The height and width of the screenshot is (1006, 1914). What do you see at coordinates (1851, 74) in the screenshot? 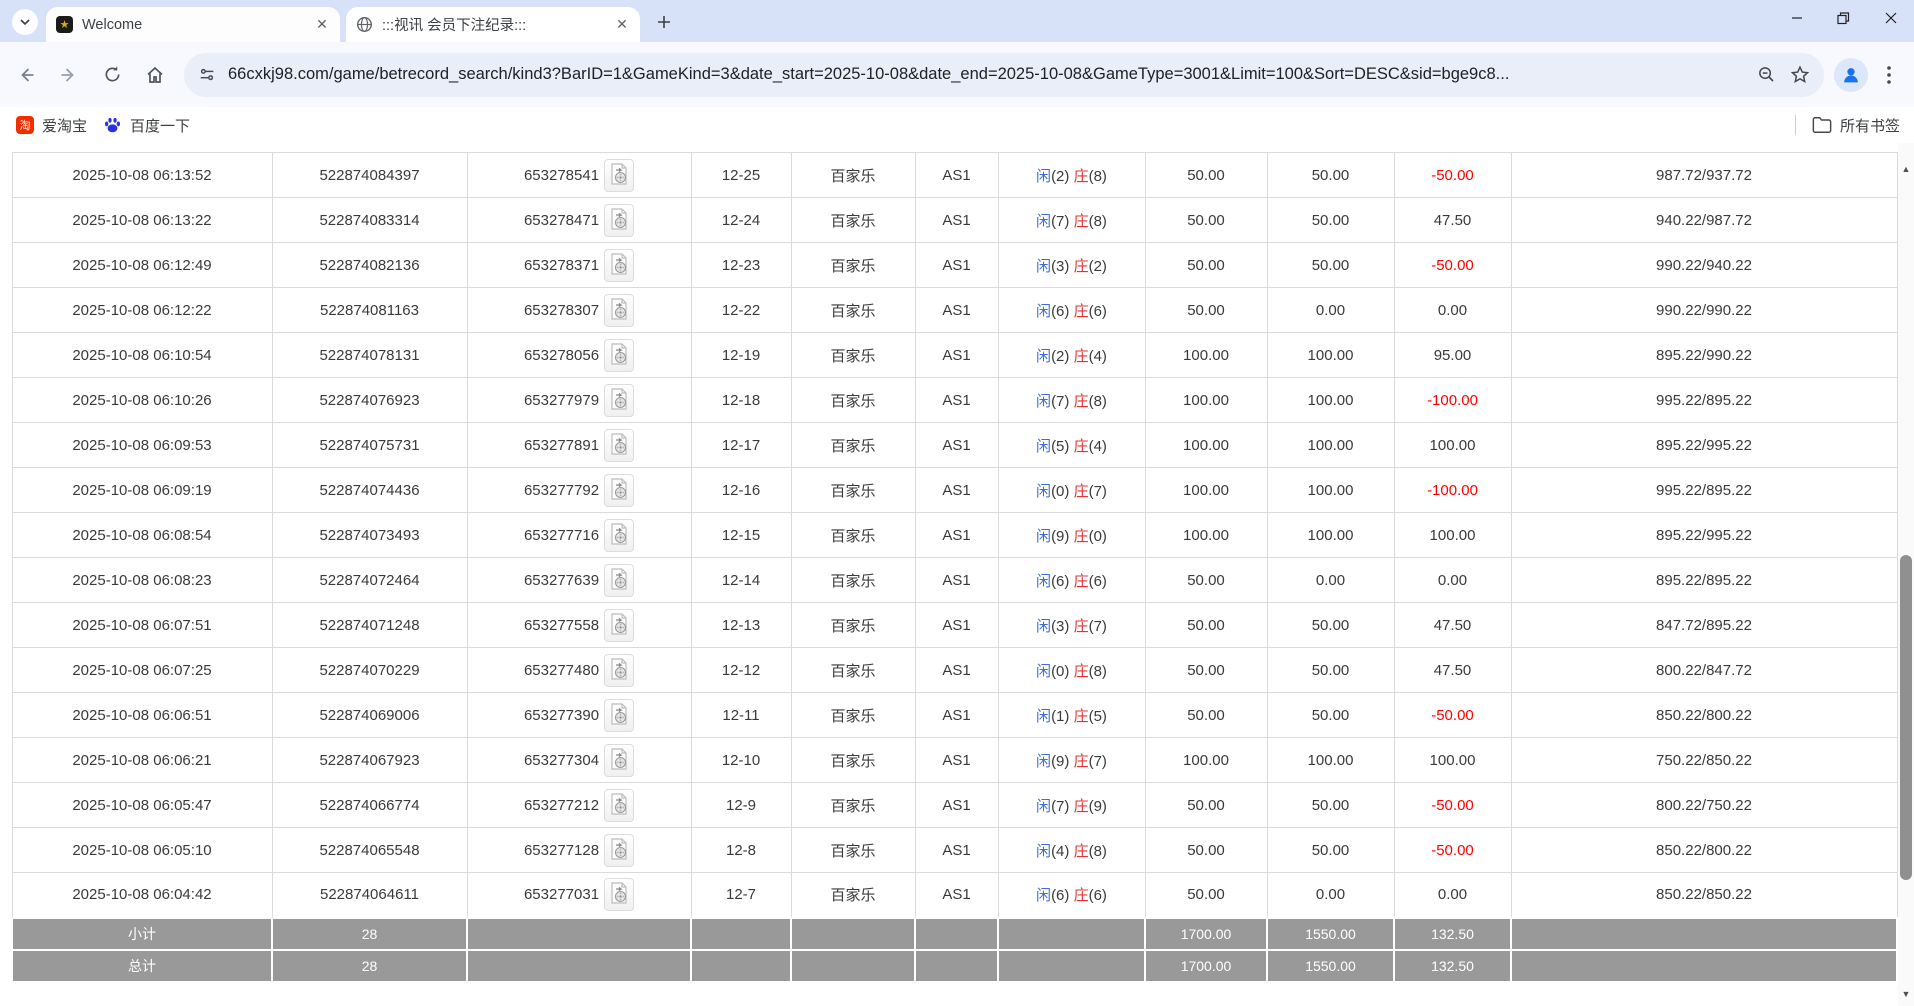
I see `profile-button` at bounding box center [1851, 74].